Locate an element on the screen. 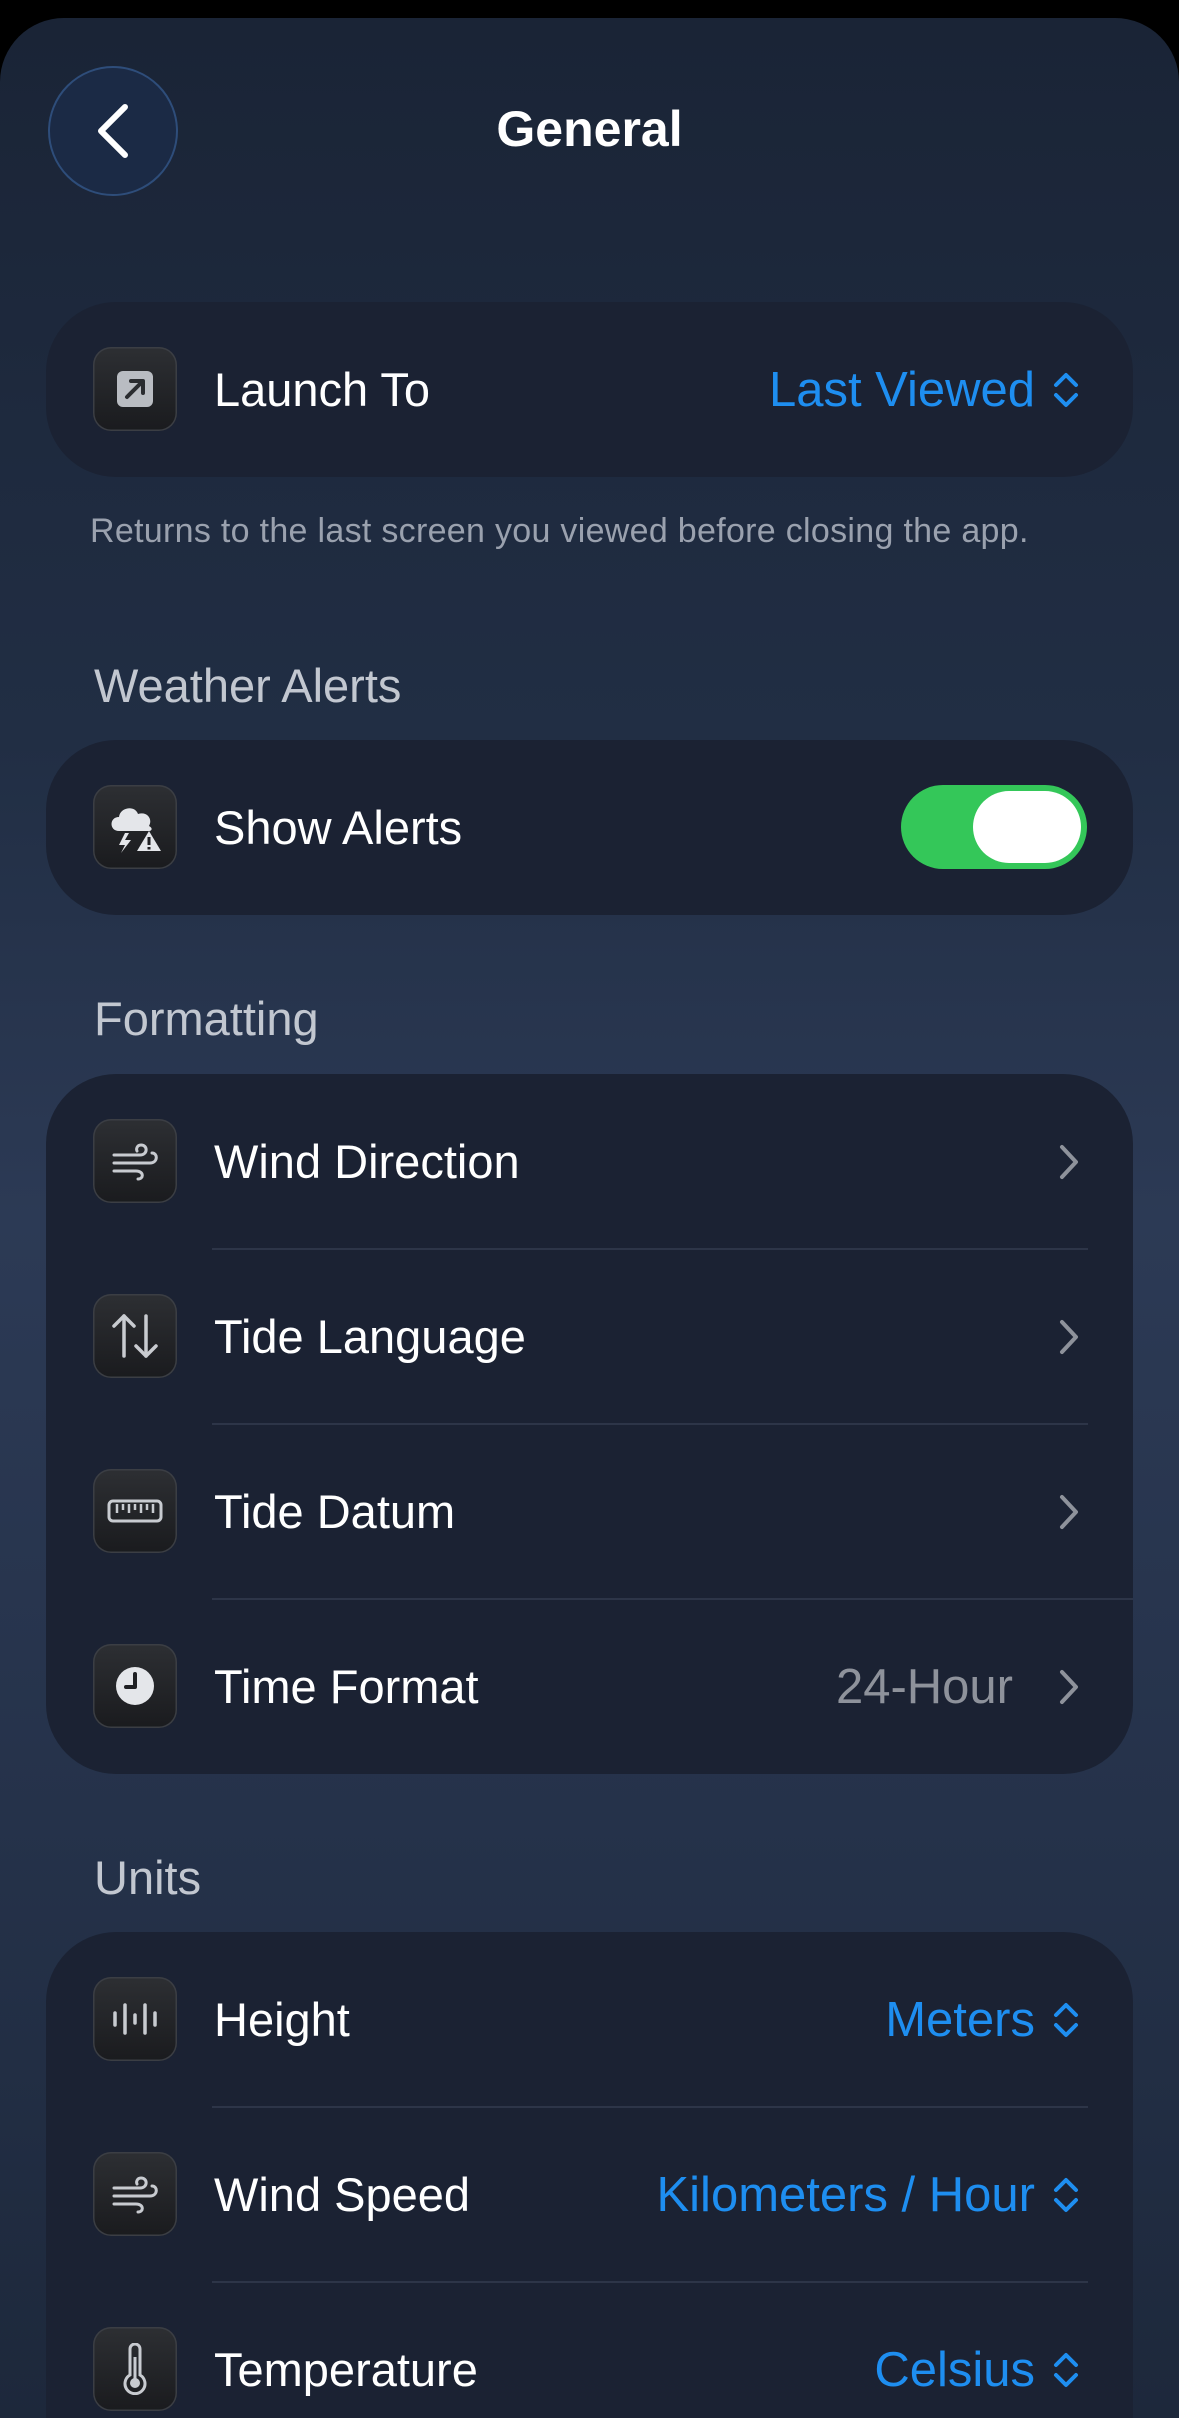 This screenshot has width=1179, height=2418. launch-to-row: Launch To Last Viewed is located at coordinates (589, 389).